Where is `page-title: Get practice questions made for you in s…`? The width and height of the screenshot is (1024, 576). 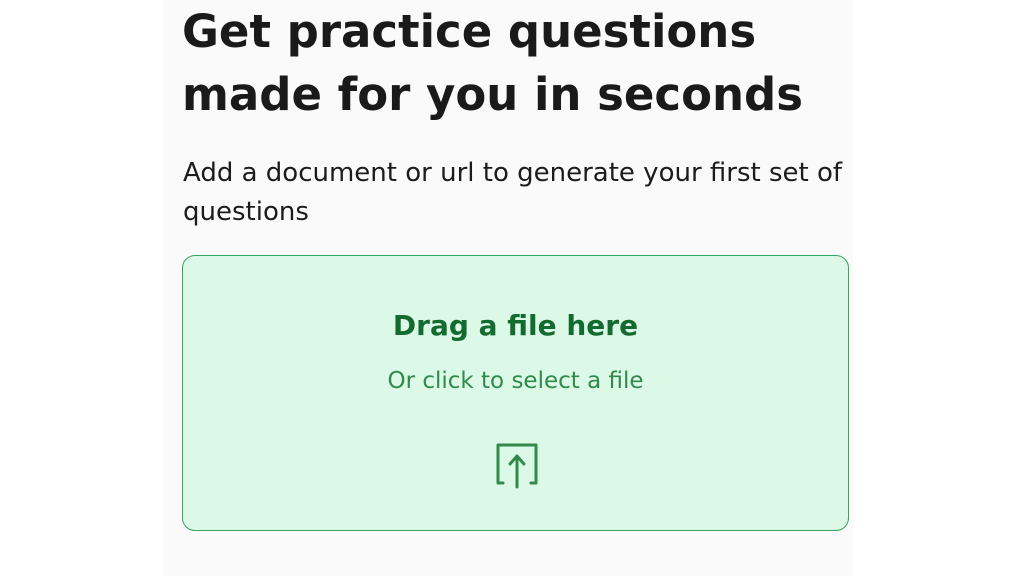 page-title: Get practice questions made for you in s… is located at coordinates (493, 63).